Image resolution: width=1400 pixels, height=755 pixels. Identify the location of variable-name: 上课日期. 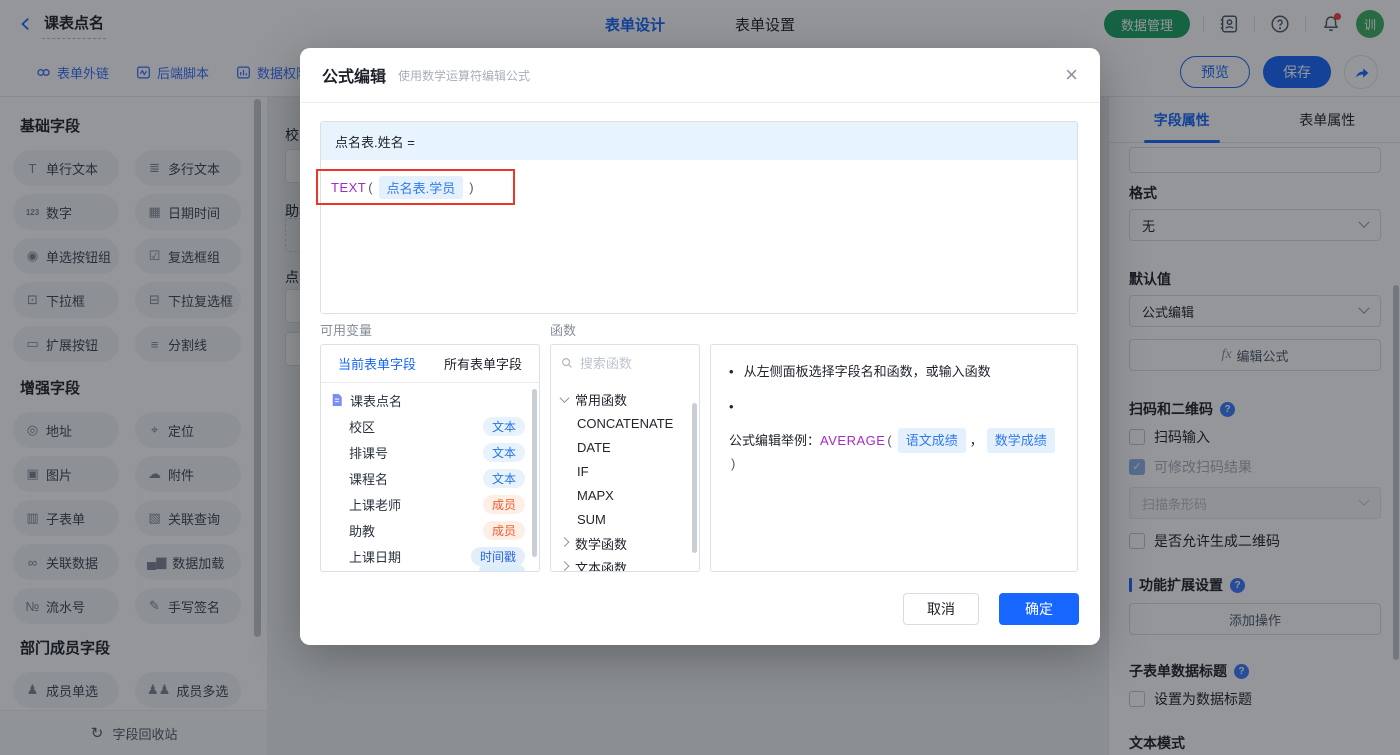
(375, 557).